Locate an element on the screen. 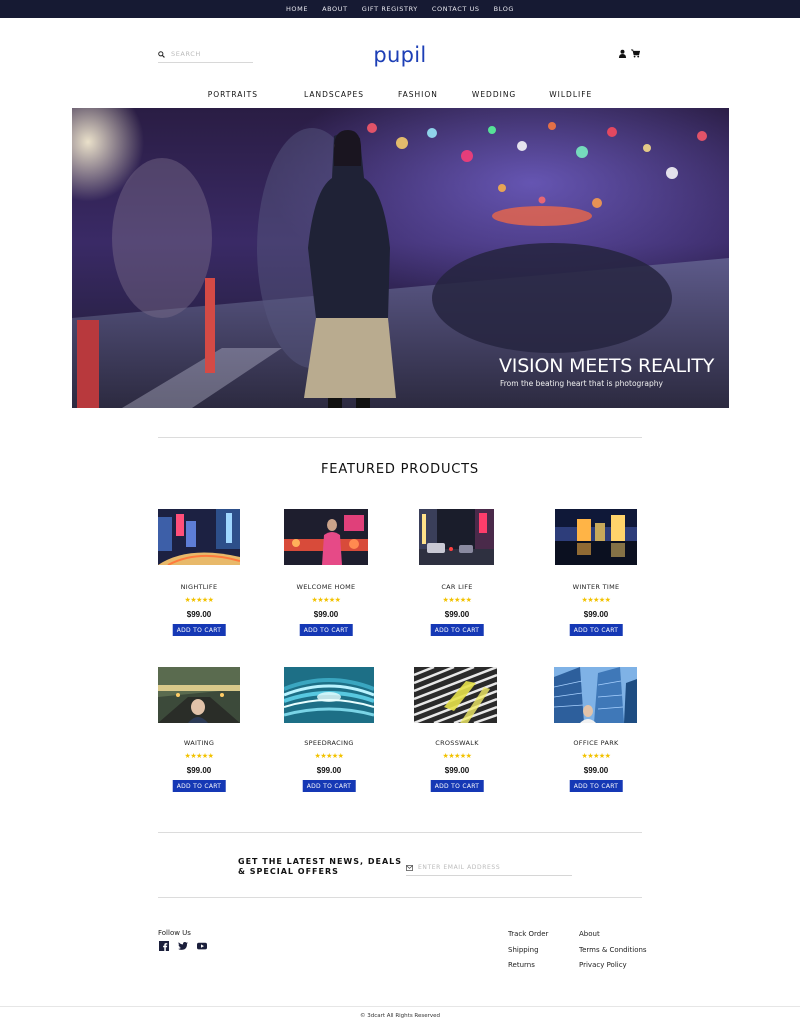  topnav-blog-link: BLOG is located at coordinates (504, 9).